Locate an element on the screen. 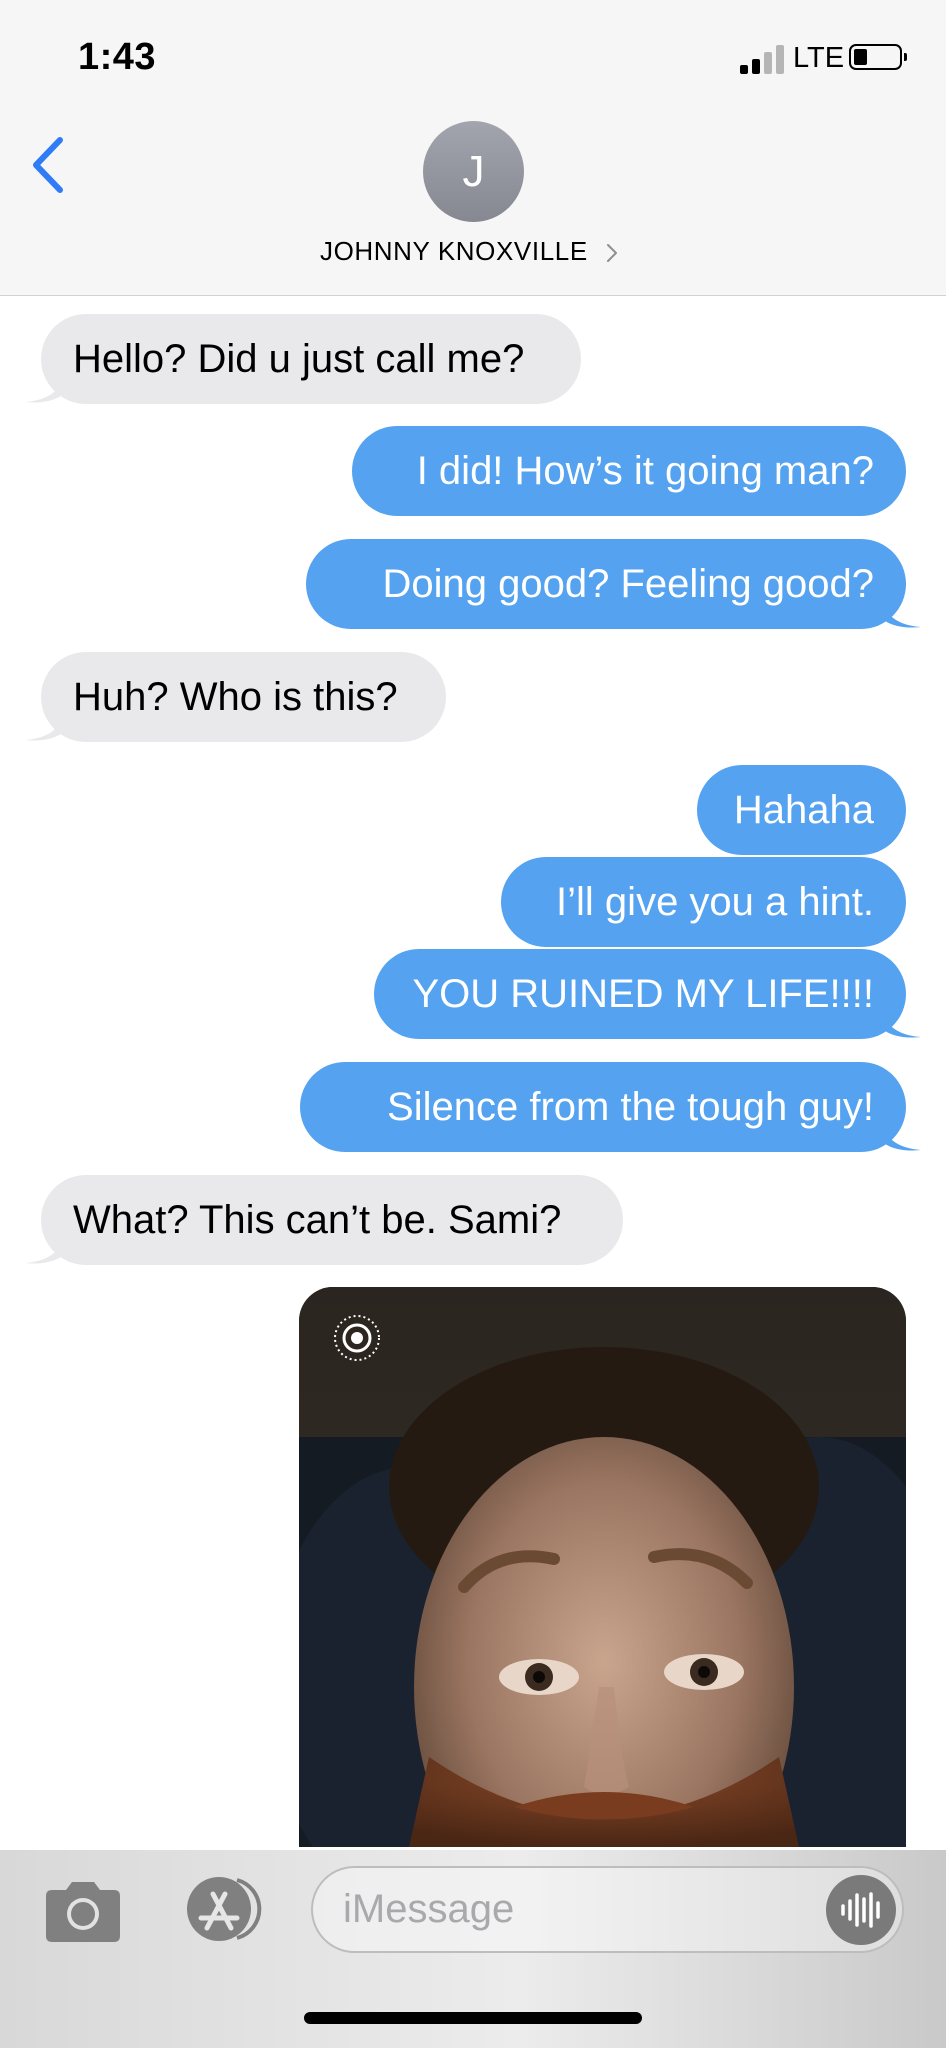 Image resolution: width=946 pixels, height=2048 pixels. battery-icon is located at coordinates (878, 57).